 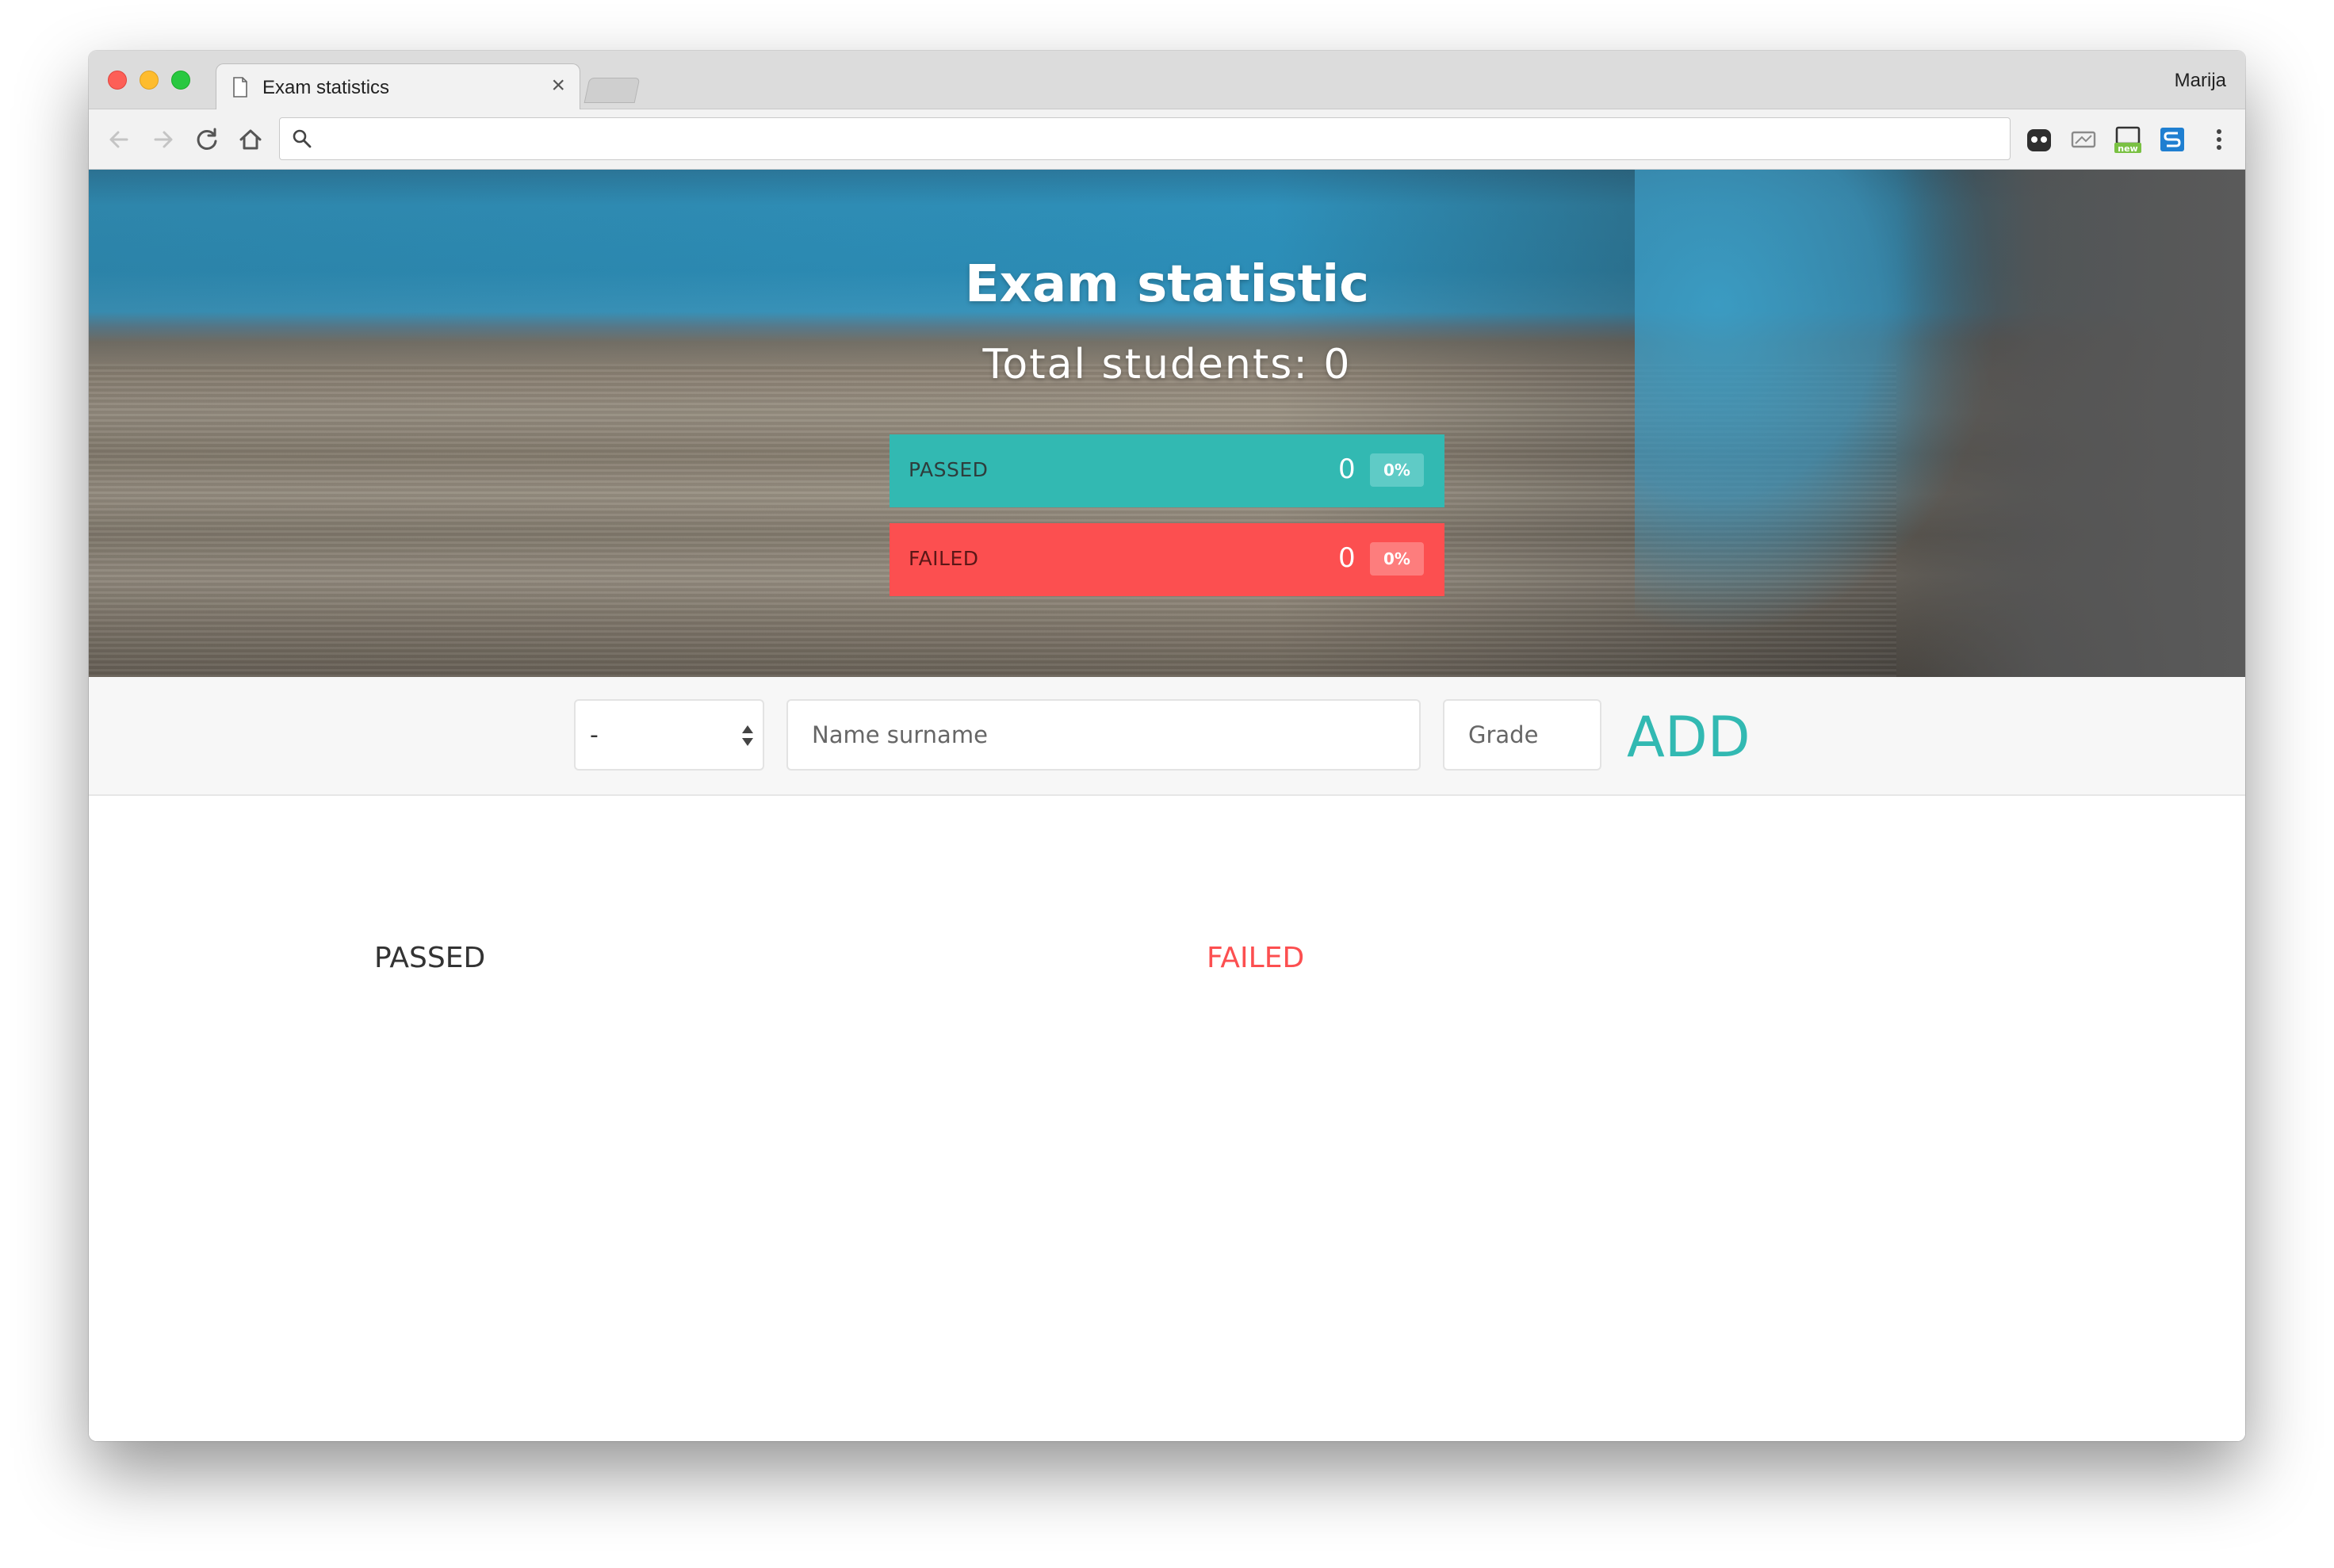 What do you see at coordinates (2201, 81) in the screenshot?
I see `profile-name: Marija` at bounding box center [2201, 81].